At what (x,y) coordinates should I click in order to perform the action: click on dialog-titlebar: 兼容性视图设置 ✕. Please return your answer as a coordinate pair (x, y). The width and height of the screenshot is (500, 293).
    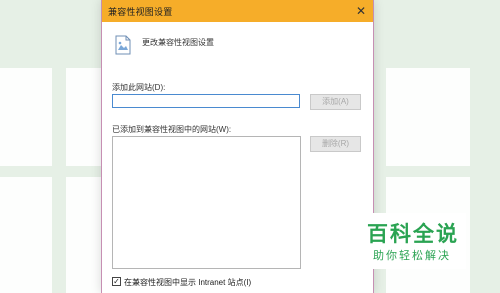
    Looking at the image, I should click on (237, 11).